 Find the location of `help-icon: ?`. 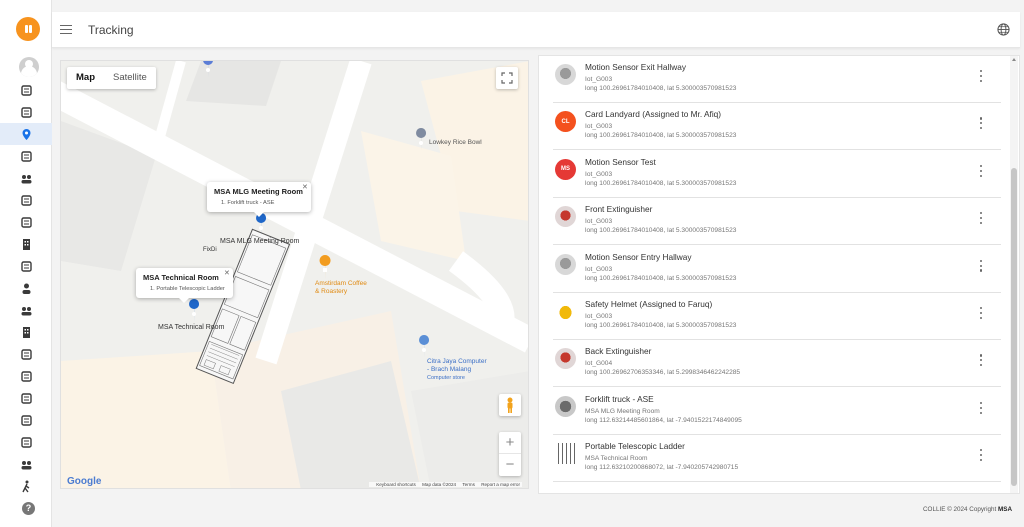

help-icon: ? is located at coordinates (28, 508).